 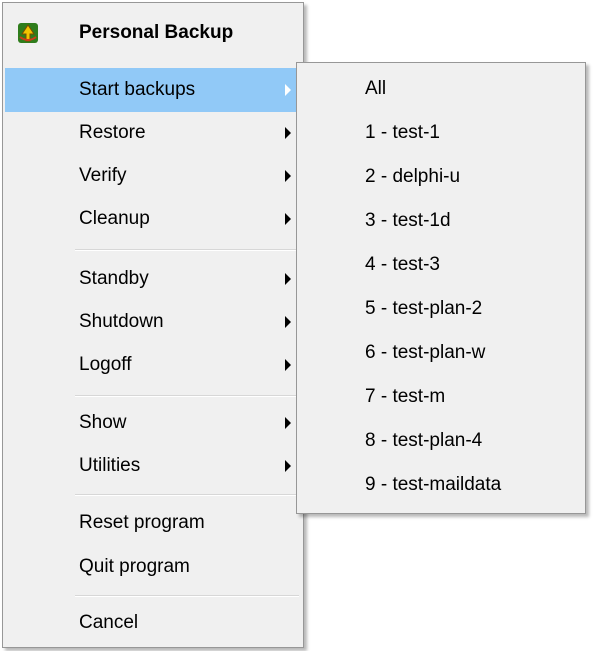 I want to click on submenu-item-task-1: 1 - test-1, so click(x=441, y=133).